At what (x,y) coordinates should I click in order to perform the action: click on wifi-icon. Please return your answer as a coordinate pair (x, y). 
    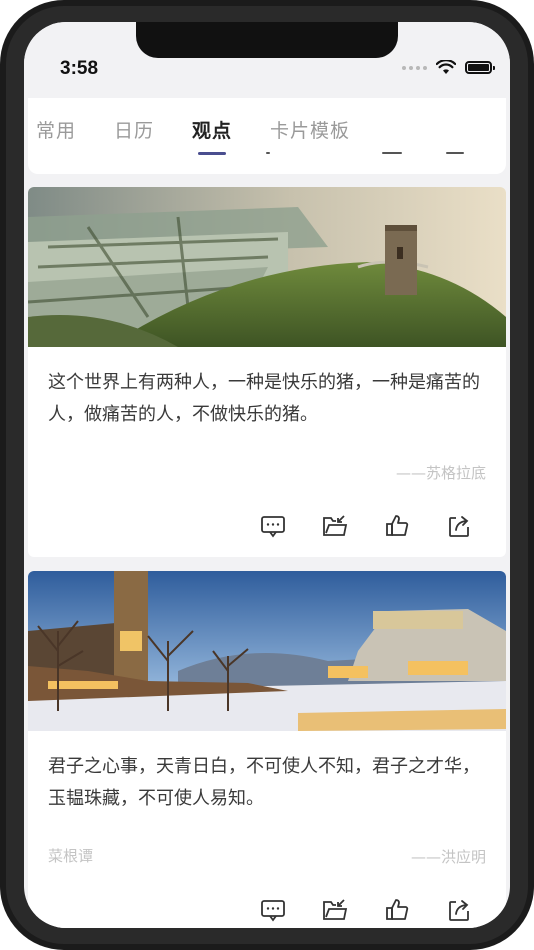
    Looking at the image, I should click on (446, 67).